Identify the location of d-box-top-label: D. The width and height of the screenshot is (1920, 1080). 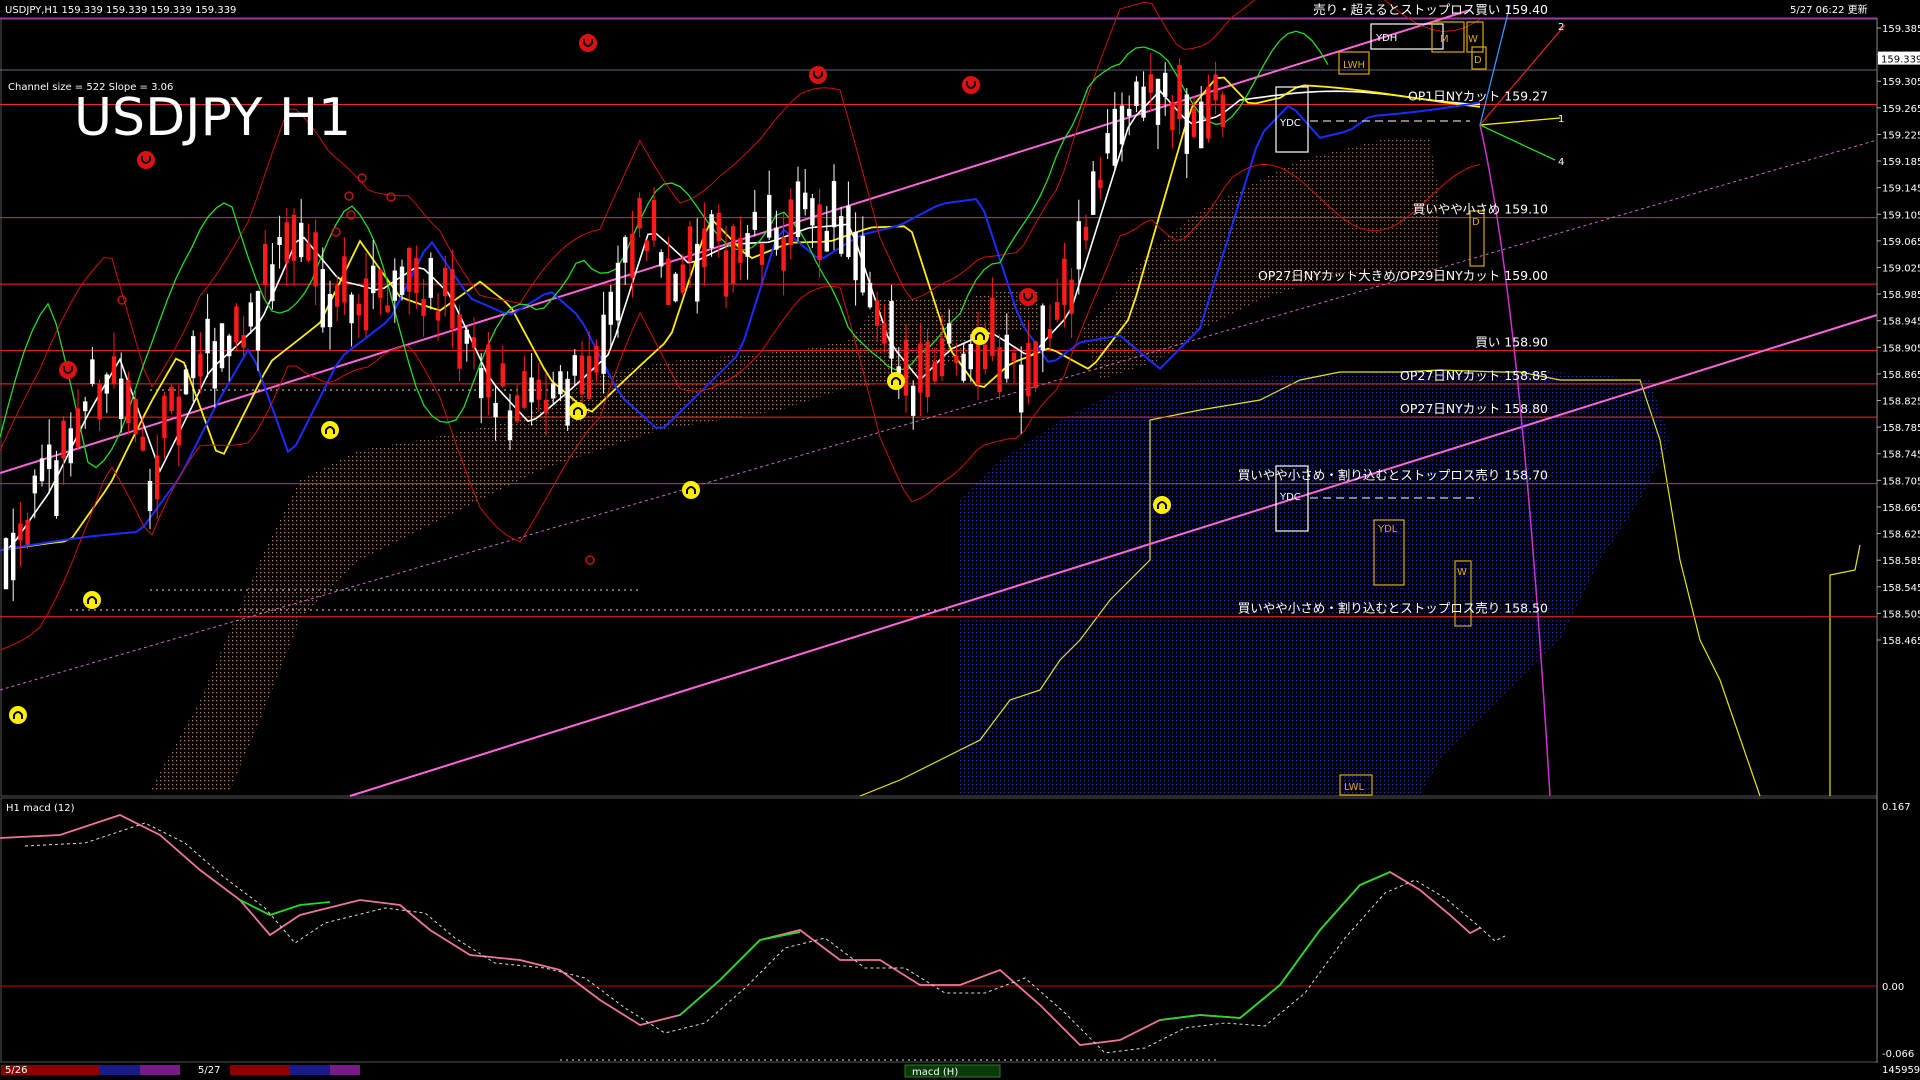
(1478, 60).